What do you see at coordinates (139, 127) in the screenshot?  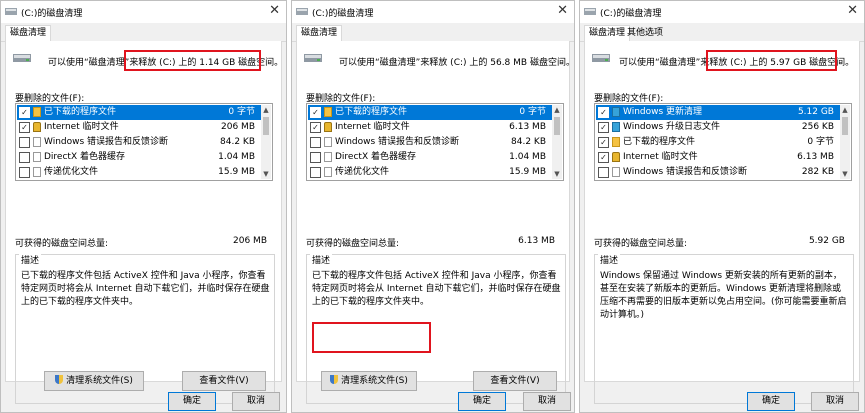 I see `list-item: ✓ Internet 临时文件 206 MB` at bounding box center [139, 127].